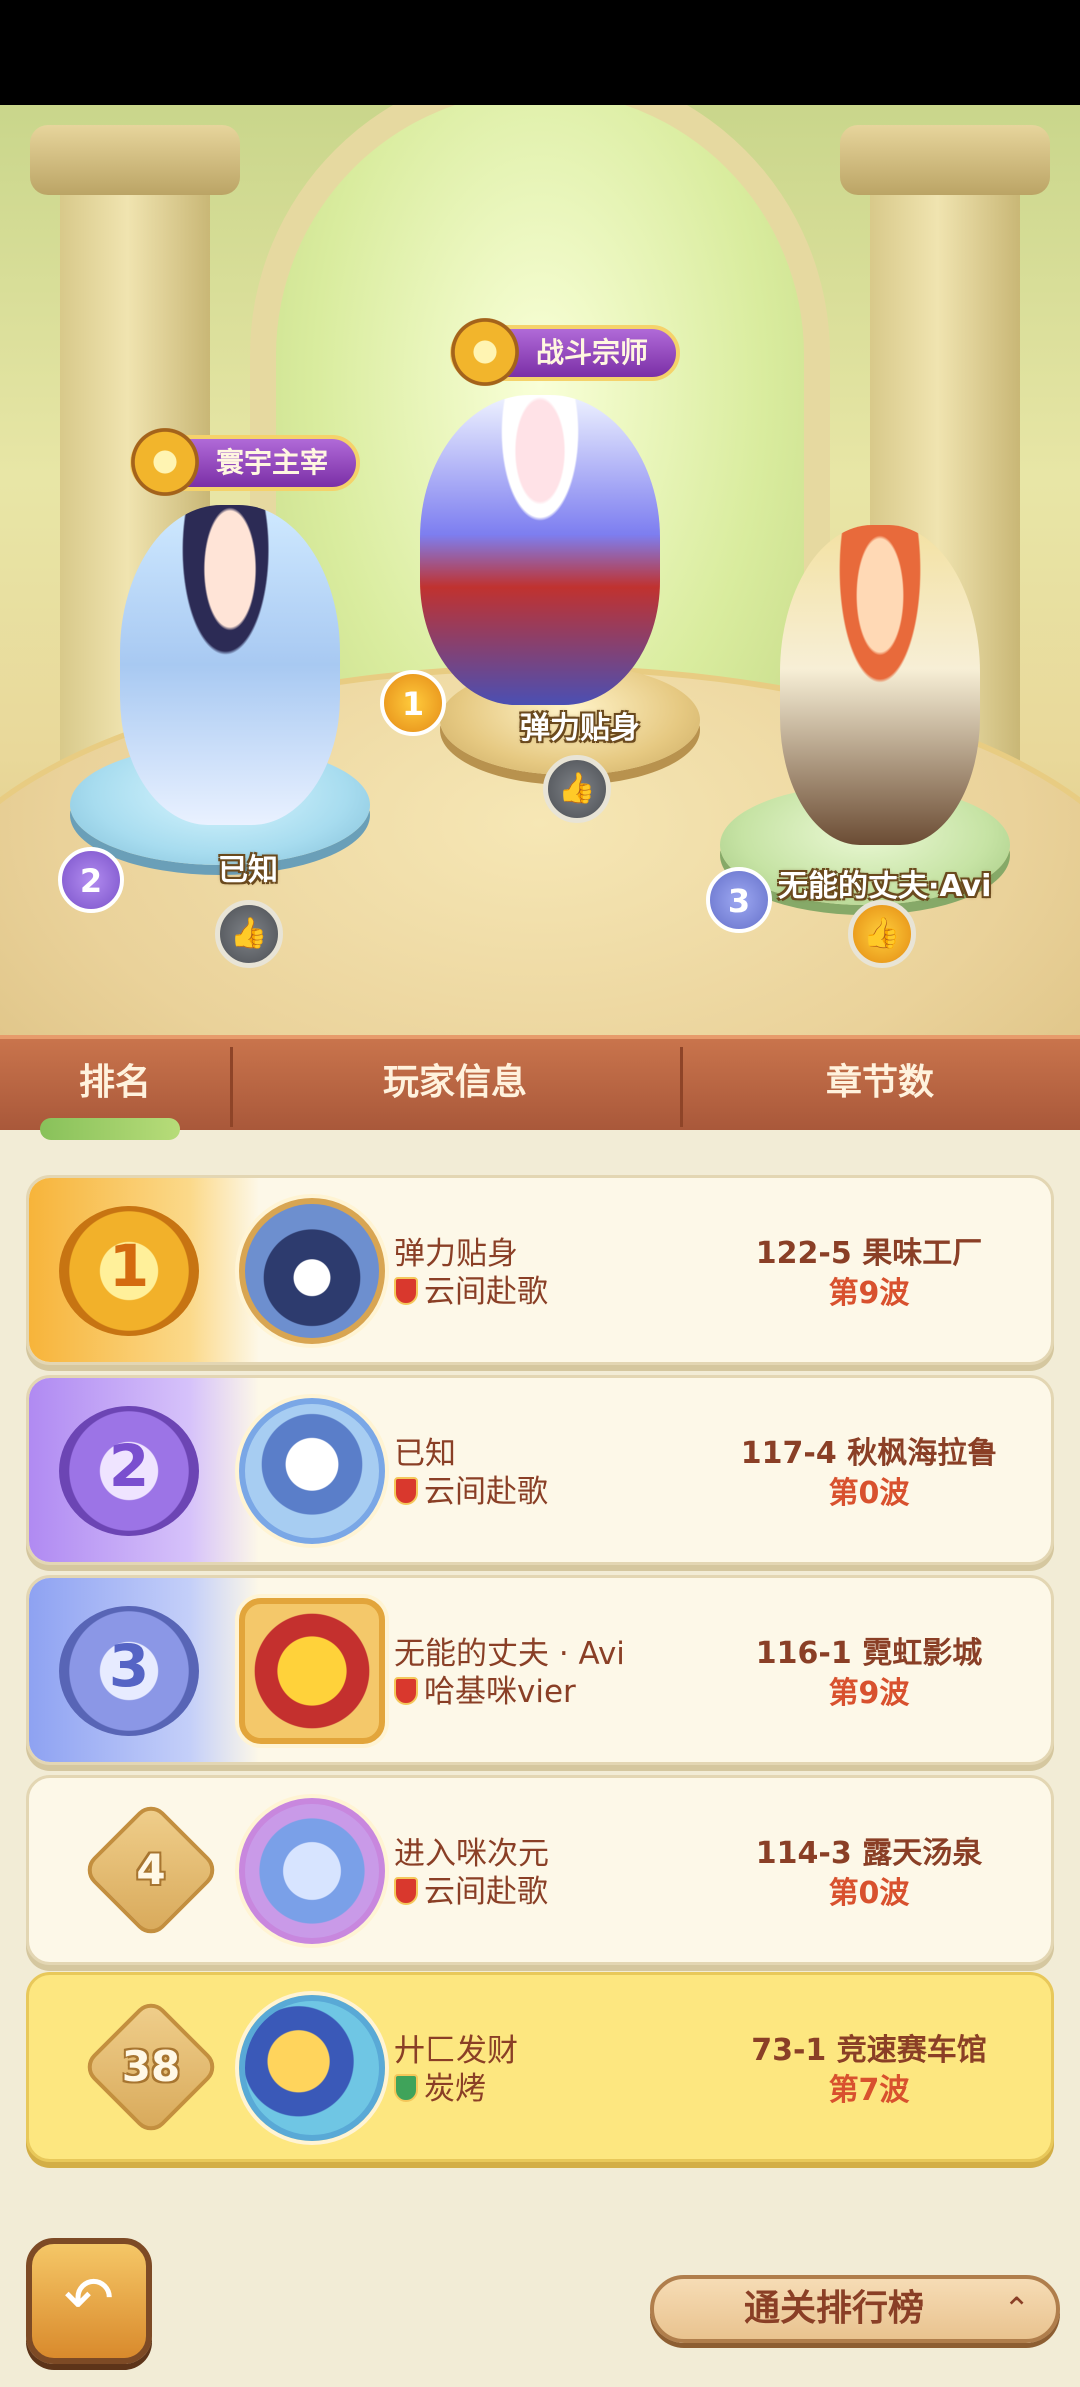 The width and height of the screenshot is (1080, 2387). I want to click on leaderboard-header: 排名 玩家信息 章节数, so click(540, 1082).